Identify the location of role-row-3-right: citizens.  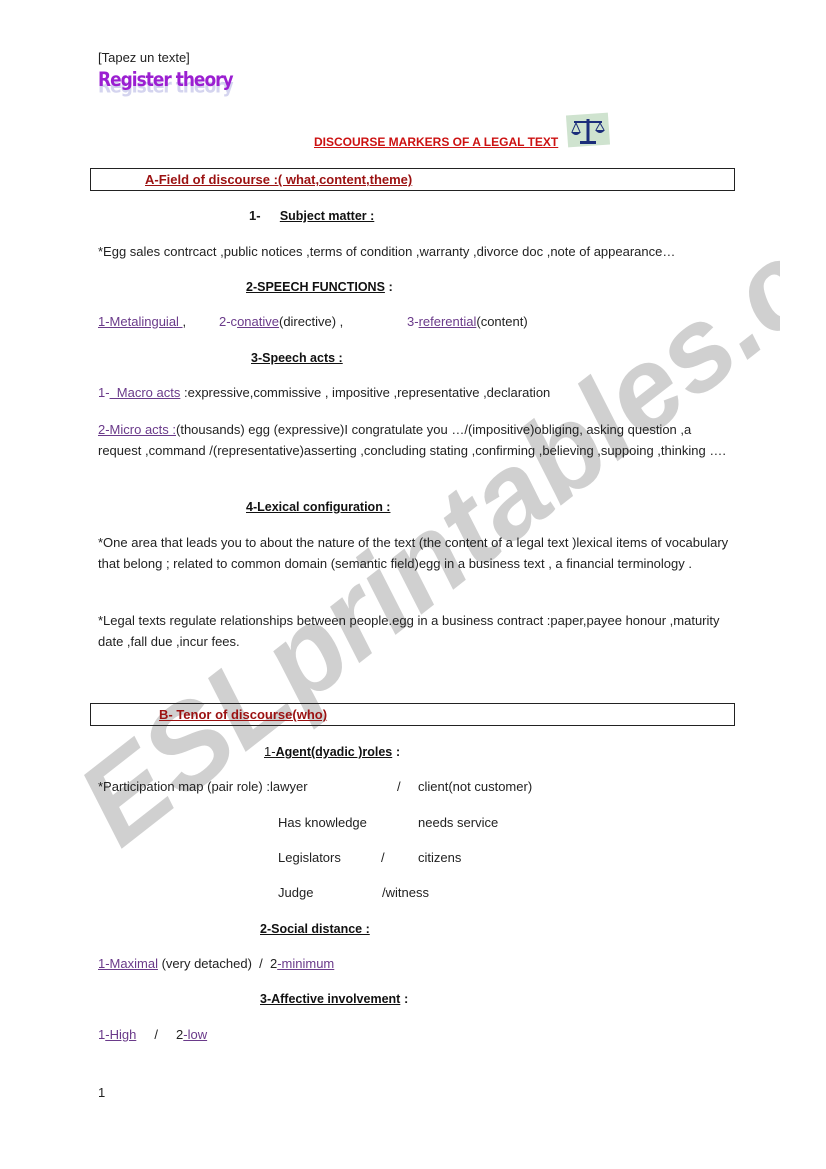
(440, 857).